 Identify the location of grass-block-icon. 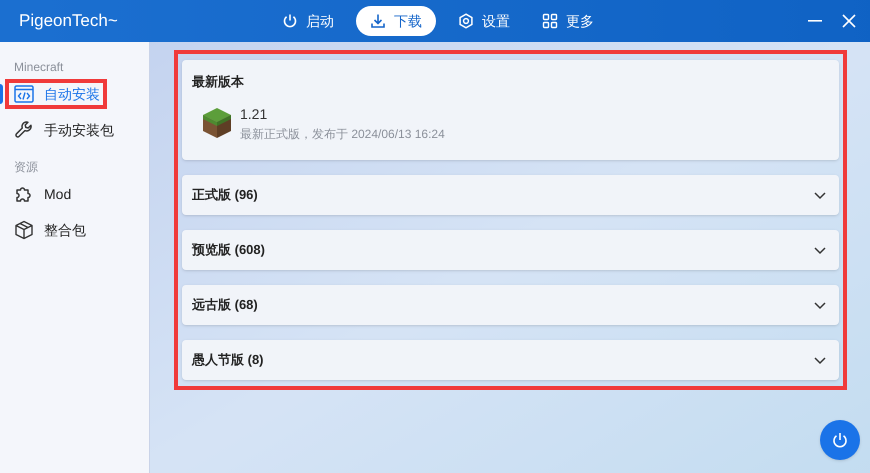
(217, 123).